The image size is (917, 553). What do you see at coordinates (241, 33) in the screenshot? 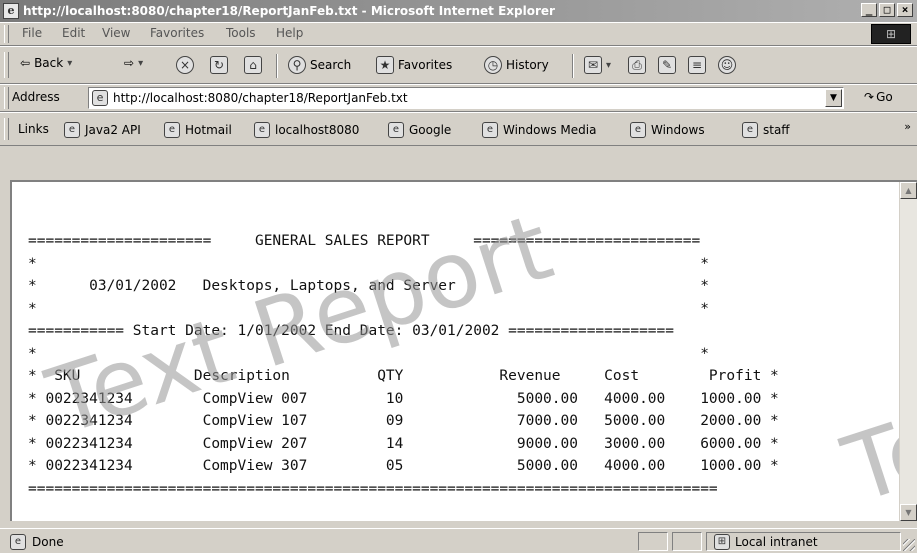
I see `menu-tools: Tools` at bounding box center [241, 33].